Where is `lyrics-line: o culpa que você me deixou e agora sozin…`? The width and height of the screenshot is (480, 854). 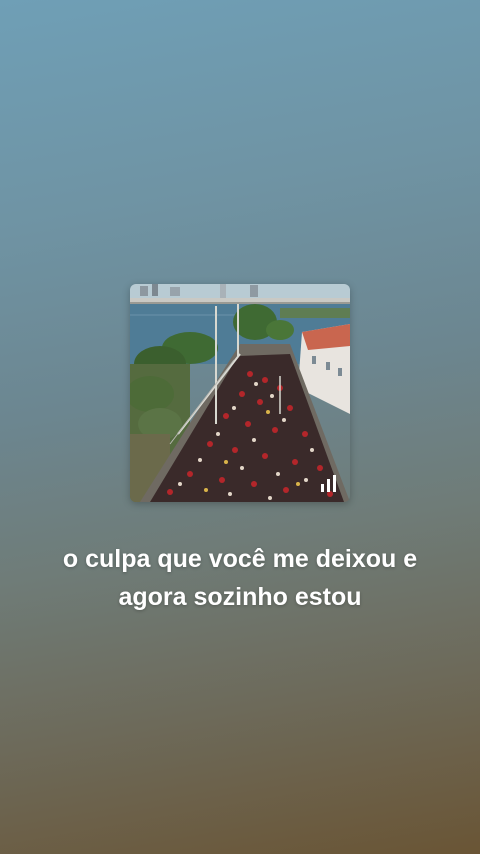
lyrics-line: o culpa que você me deixou e agora sozin… is located at coordinates (240, 578).